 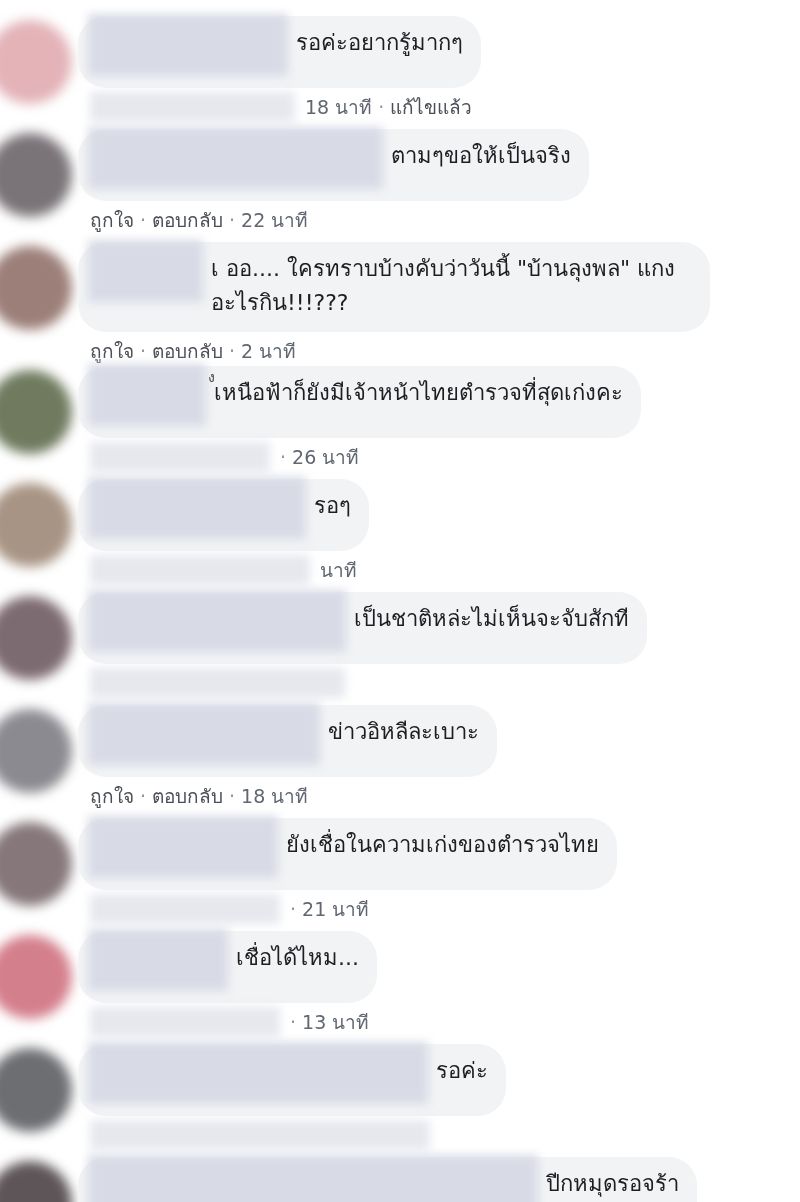 What do you see at coordinates (332, 505) in the screenshot?
I see `comment-text: รอๆ` at bounding box center [332, 505].